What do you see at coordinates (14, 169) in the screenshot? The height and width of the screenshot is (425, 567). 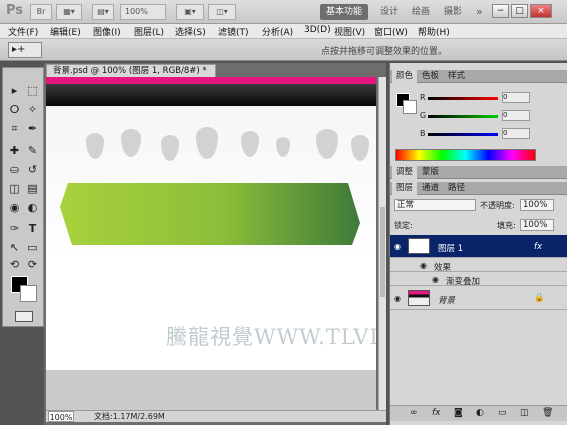 I see `stamp-icon: ⛀` at bounding box center [14, 169].